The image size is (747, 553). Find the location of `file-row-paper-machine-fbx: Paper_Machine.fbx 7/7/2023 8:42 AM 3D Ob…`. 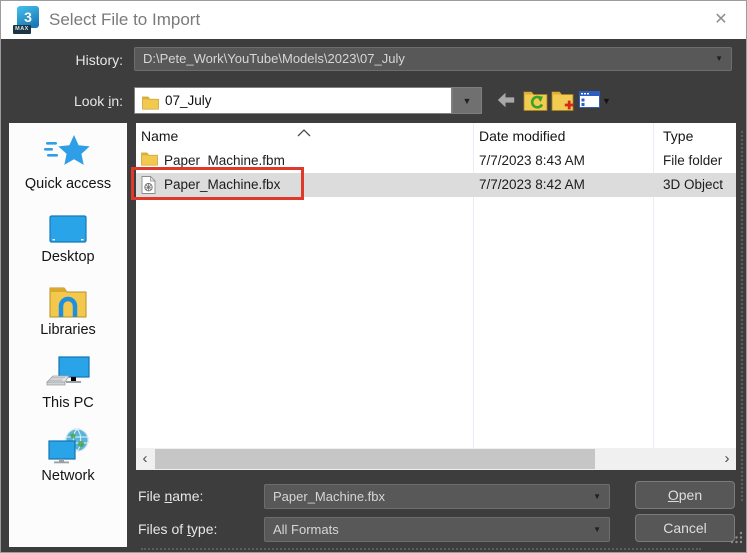

file-row-paper-machine-fbx: Paper_Machine.fbx 7/7/2023 8:42 AM 3D Ob… is located at coordinates (436, 185).